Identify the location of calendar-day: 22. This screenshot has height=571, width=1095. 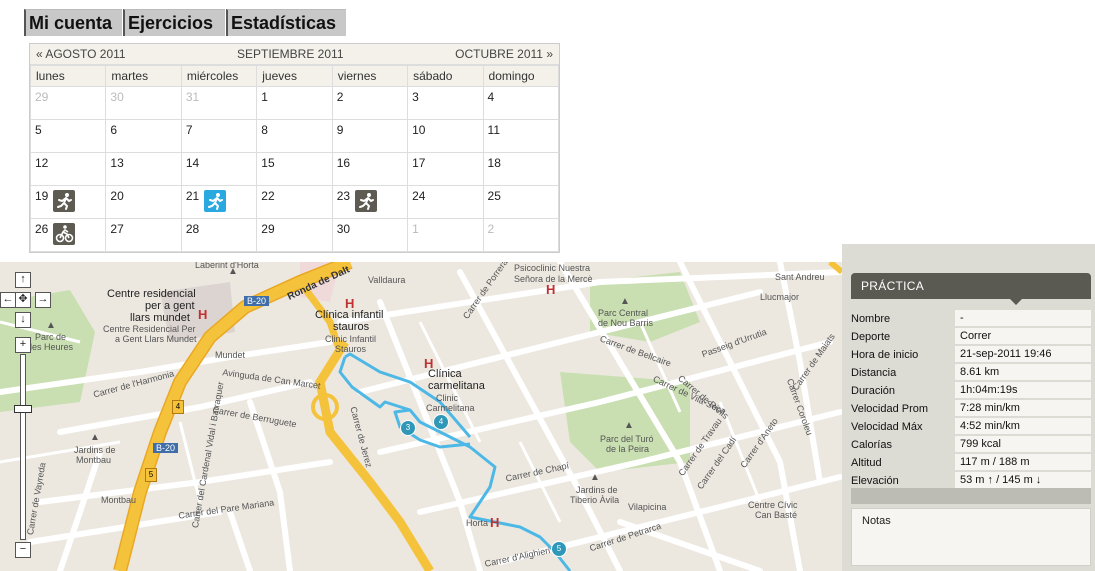
(294, 202).